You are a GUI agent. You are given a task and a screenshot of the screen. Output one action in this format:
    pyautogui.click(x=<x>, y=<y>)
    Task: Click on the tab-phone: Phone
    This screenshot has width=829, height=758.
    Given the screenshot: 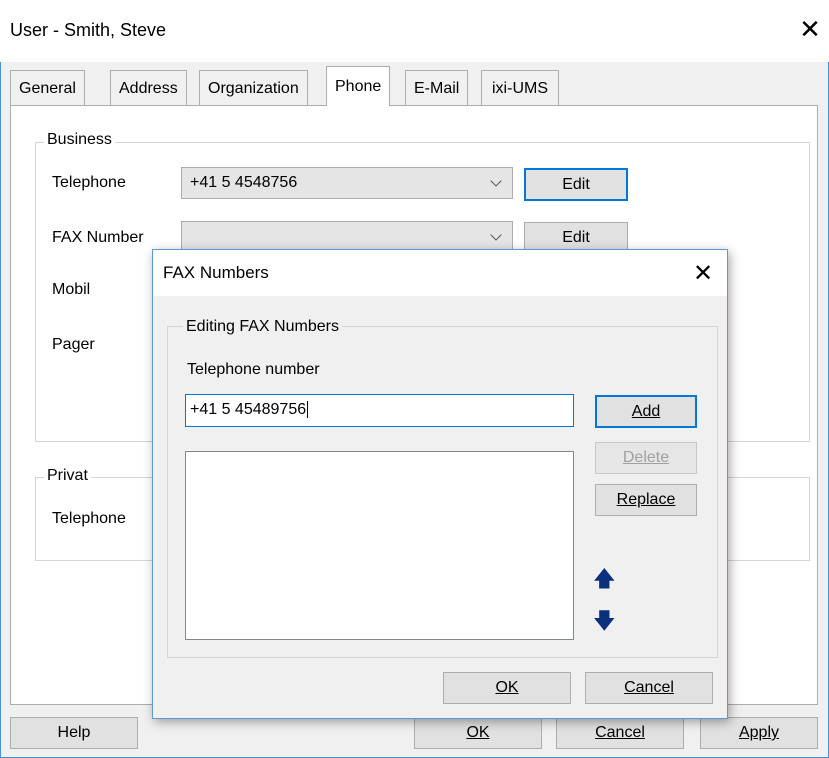 What is the action you would take?
    pyautogui.click(x=358, y=86)
    